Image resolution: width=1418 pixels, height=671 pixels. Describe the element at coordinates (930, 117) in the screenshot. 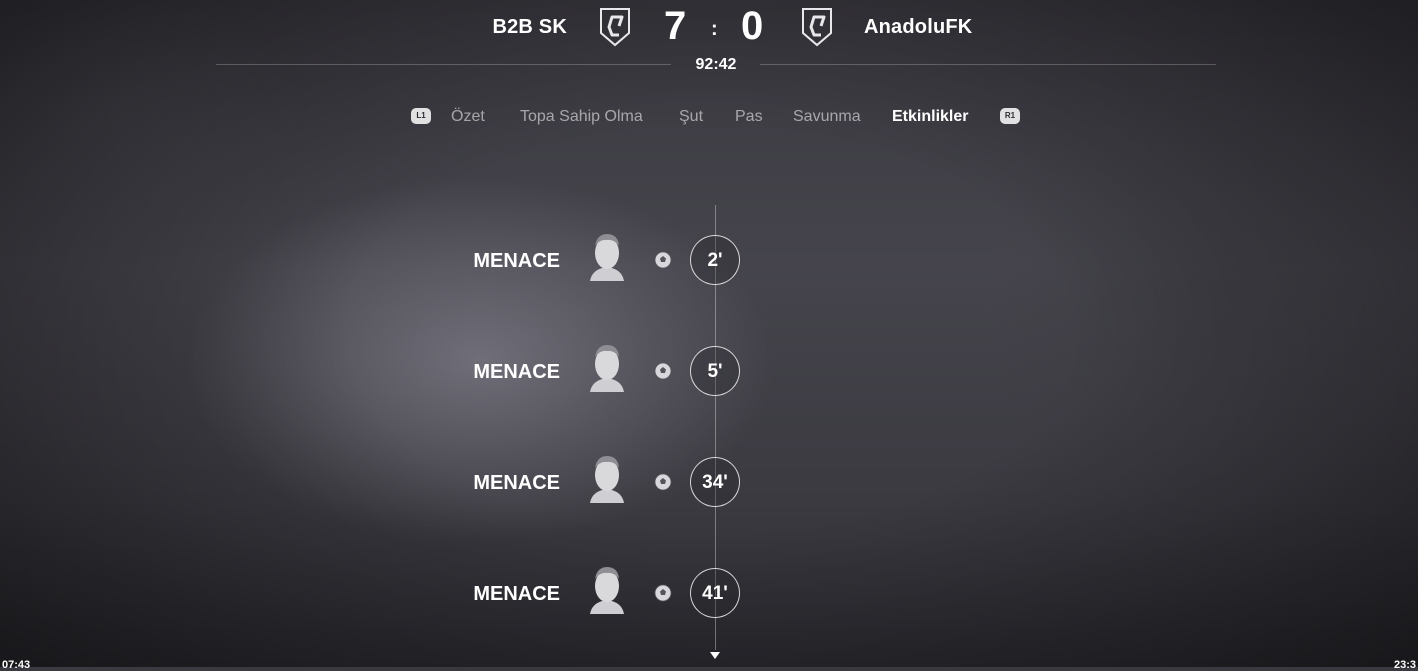

I see `tab-events: Etkinlikler` at that location.